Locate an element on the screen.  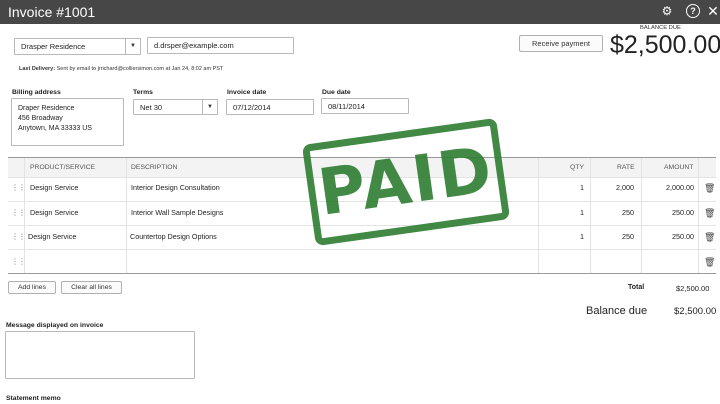
balance-due-total-value: $2,500.00 is located at coordinates (695, 311).